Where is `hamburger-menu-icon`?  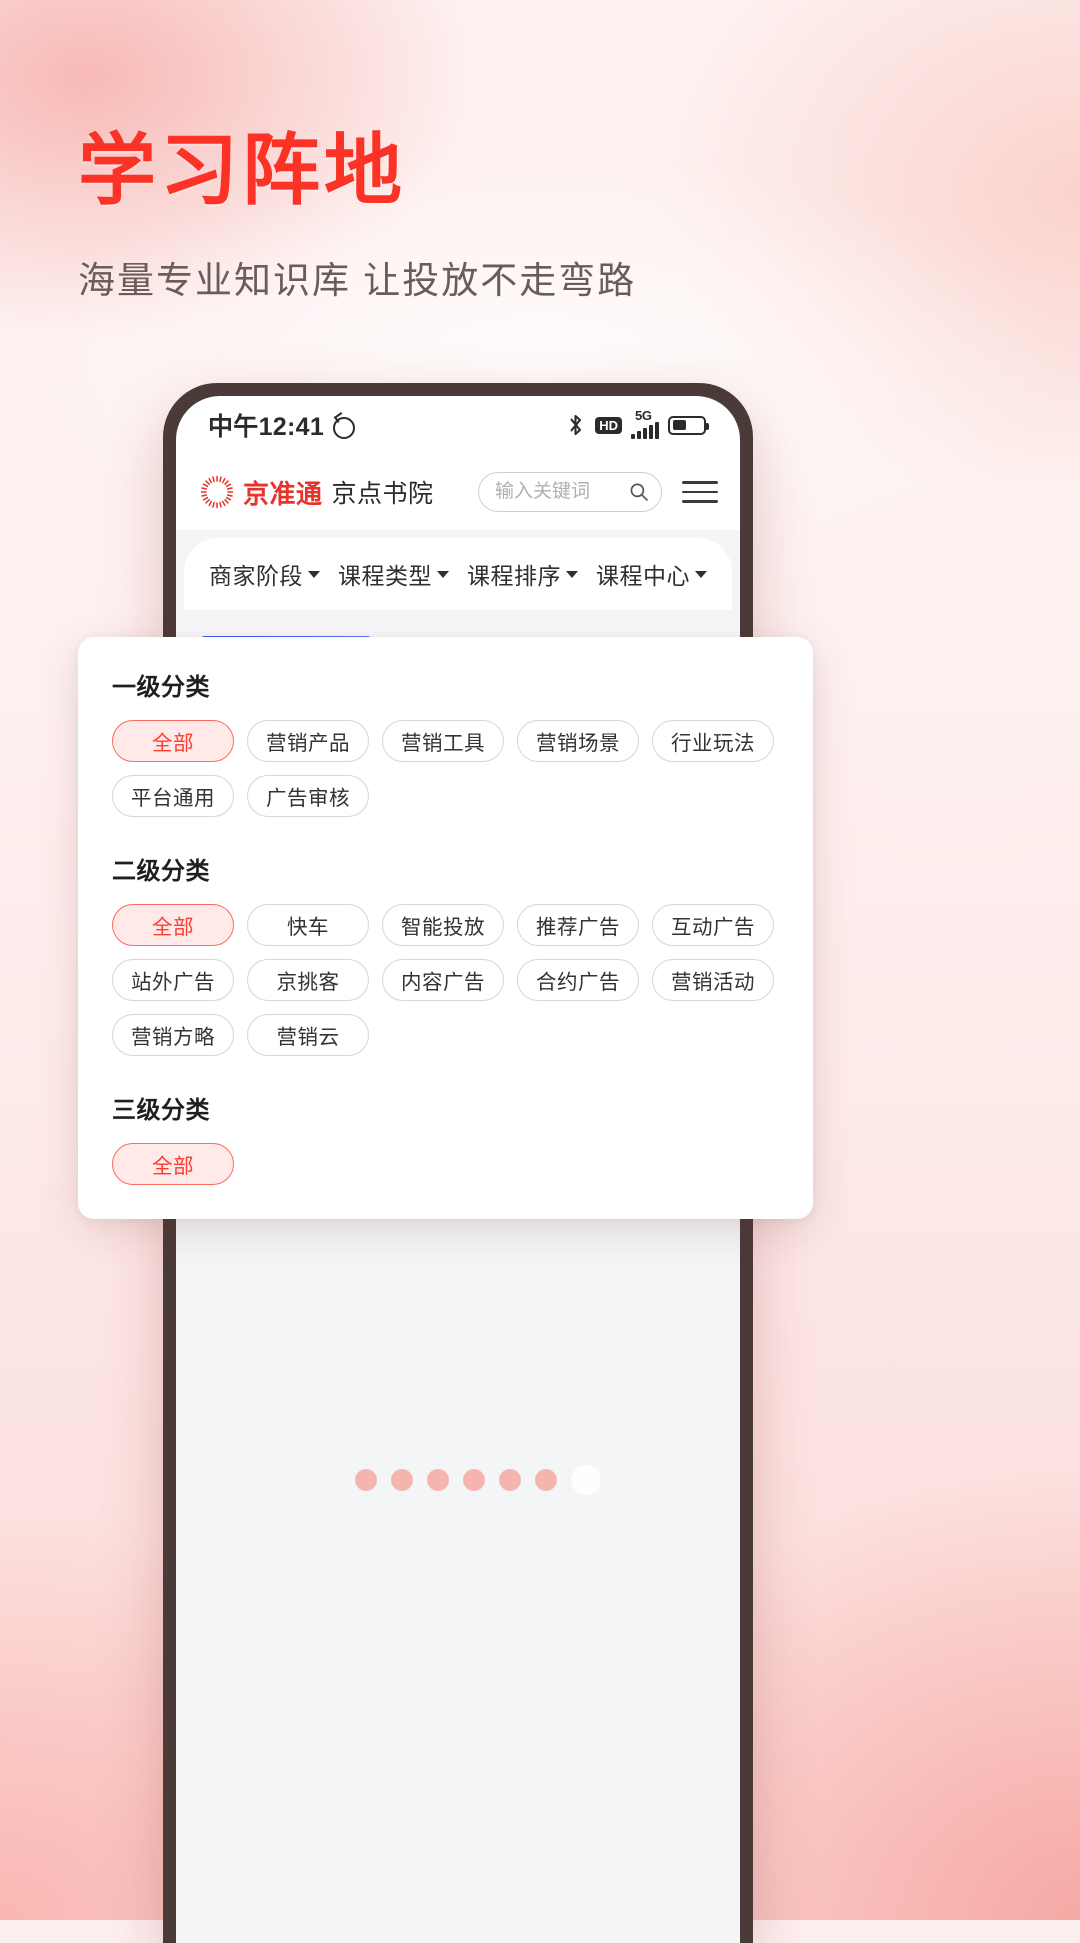
hamburger-menu-icon is located at coordinates (700, 492).